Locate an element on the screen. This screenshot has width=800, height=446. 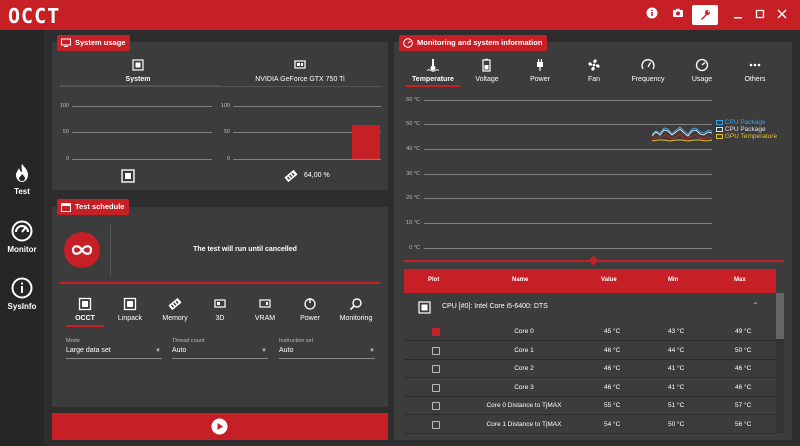
mode-underline is located at coordinates (114, 358).